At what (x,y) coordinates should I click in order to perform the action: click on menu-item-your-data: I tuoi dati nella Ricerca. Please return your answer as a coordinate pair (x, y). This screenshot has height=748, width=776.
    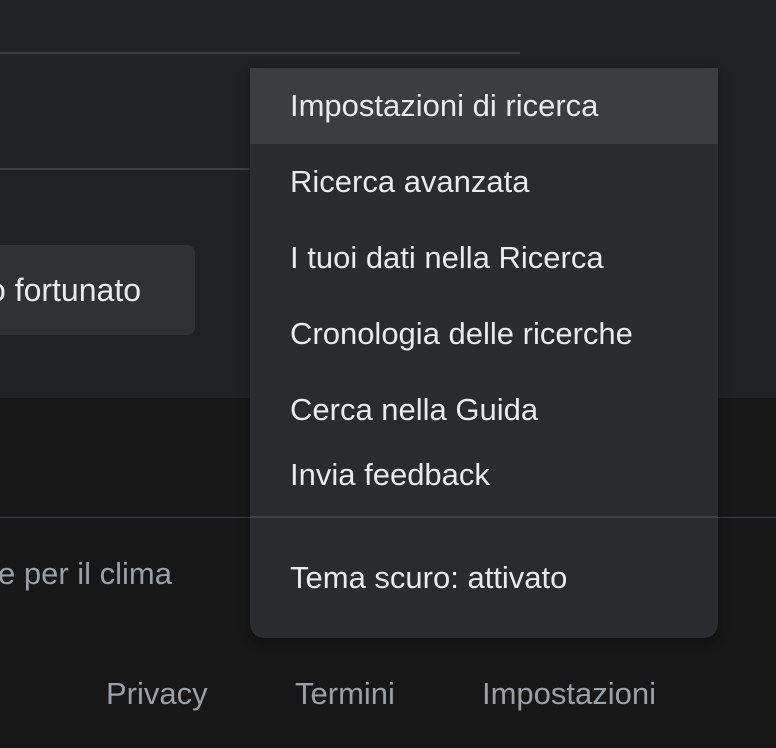
    Looking at the image, I should click on (484, 258).